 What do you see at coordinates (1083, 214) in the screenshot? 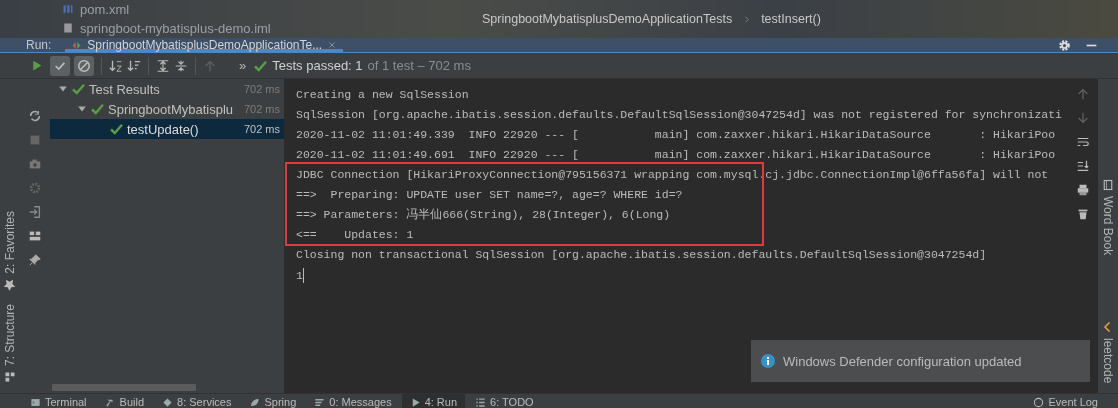
I see `trash-icon` at bounding box center [1083, 214].